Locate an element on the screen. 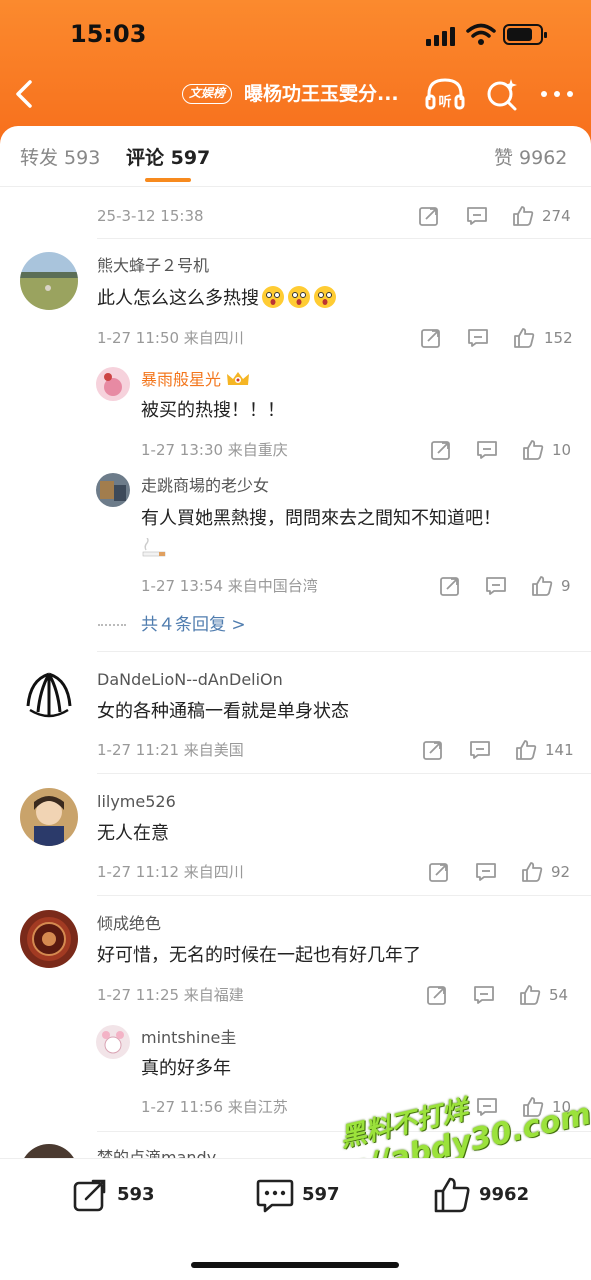 The height and width of the screenshot is (1280, 591). crown-badge-icon is located at coordinates (238, 378).